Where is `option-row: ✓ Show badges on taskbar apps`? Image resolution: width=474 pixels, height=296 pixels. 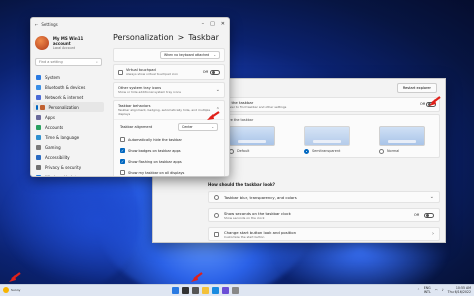
option-row: ✓ Show badges on taskbar apps is located at coordinates (169, 150).